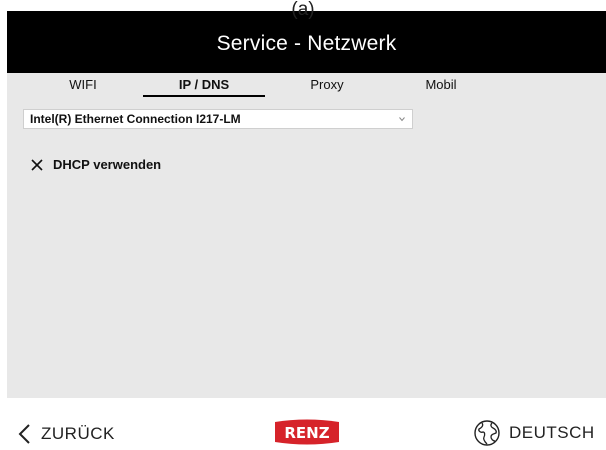  I want to click on tab-mobil: Mobil, so click(441, 85).